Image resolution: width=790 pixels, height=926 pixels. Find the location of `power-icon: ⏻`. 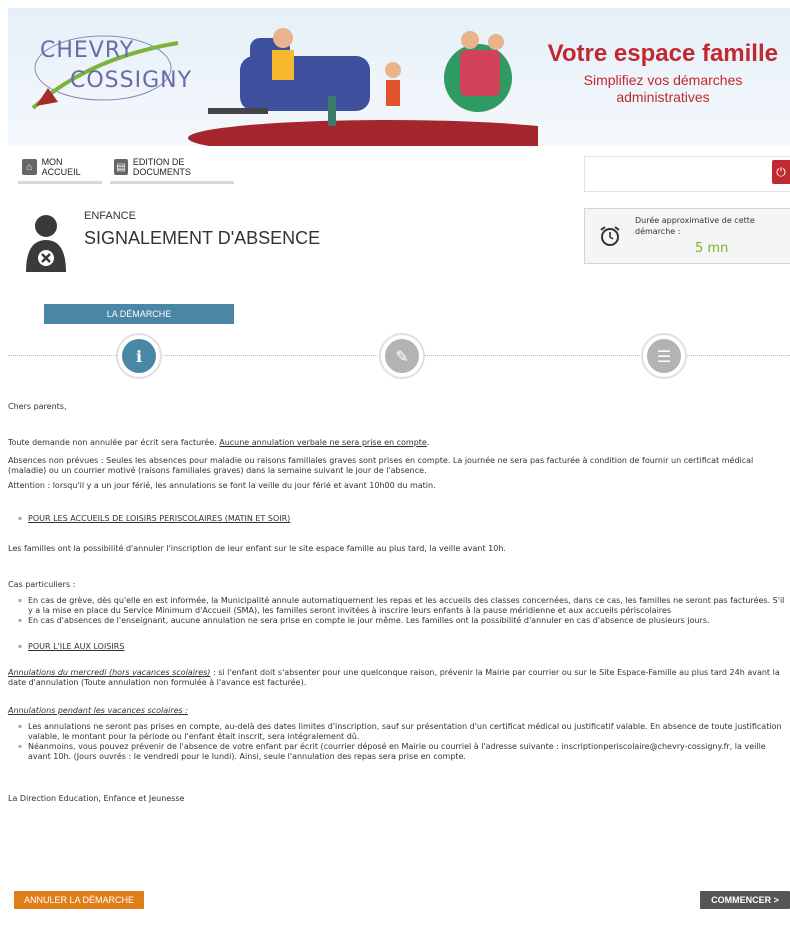

power-icon: ⏻ is located at coordinates (781, 172).